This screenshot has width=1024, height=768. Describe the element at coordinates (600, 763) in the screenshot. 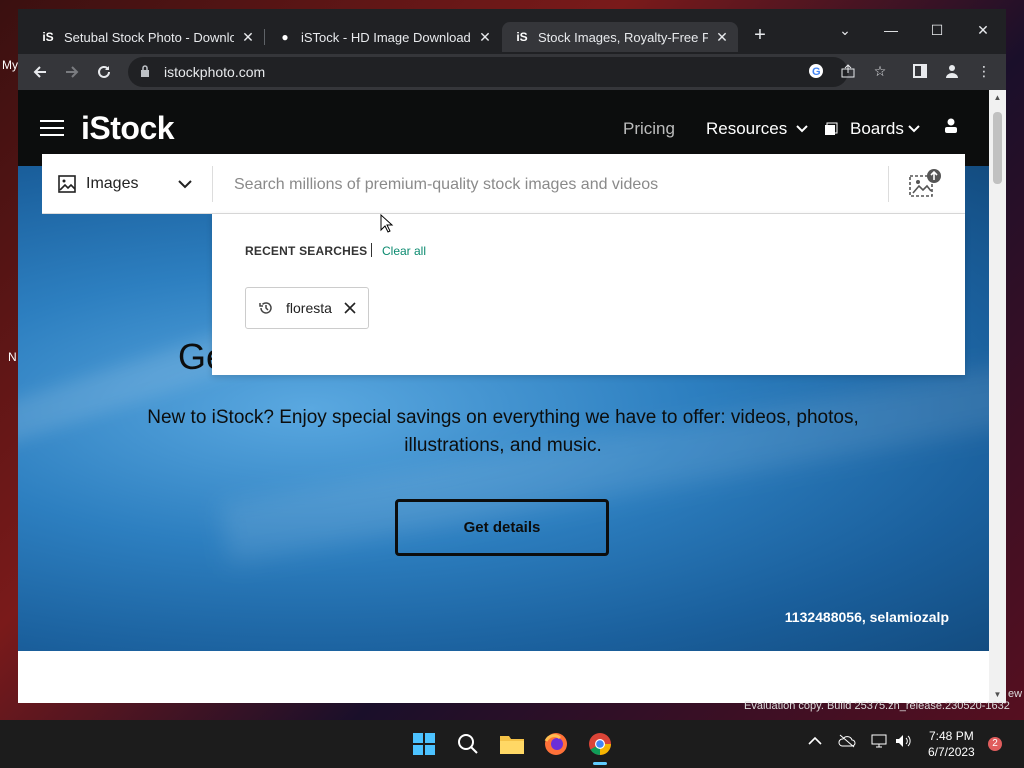

I see `active-app-indicator` at that location.